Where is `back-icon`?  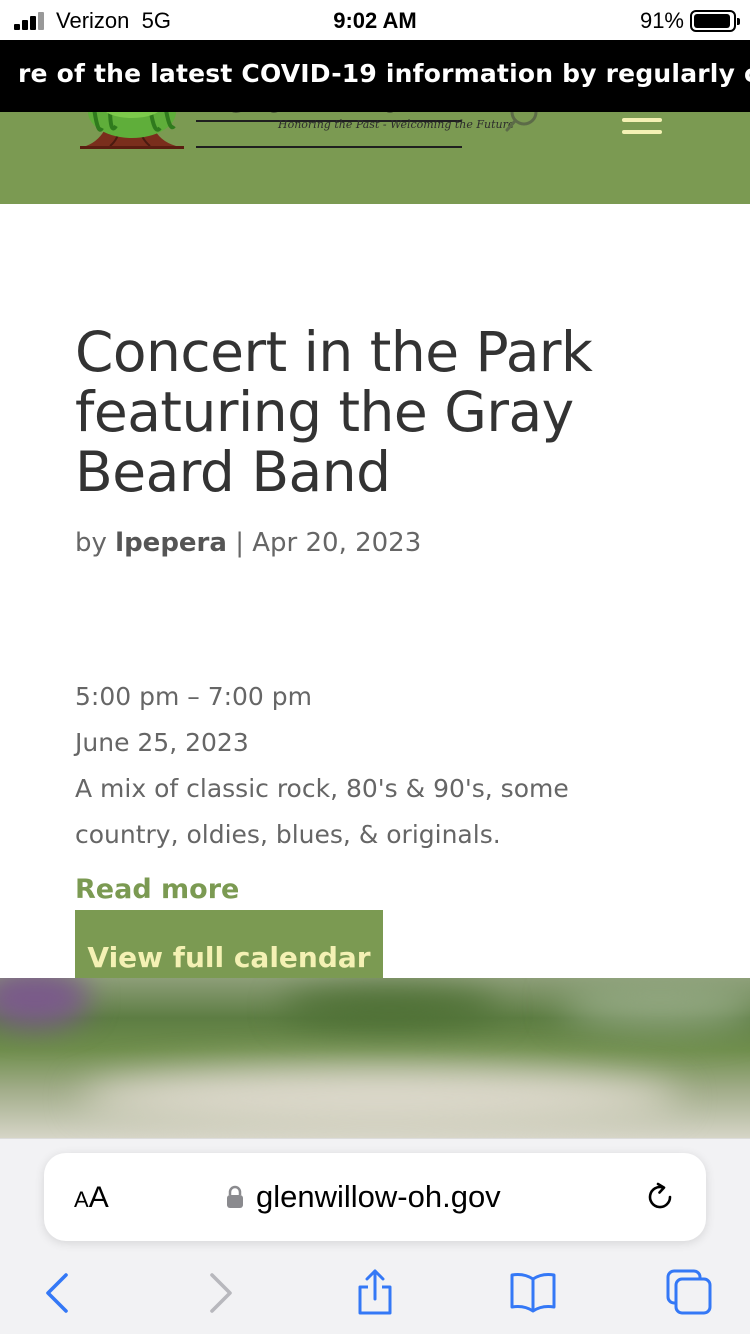 back-icon is located at coordinates (59, 1292).